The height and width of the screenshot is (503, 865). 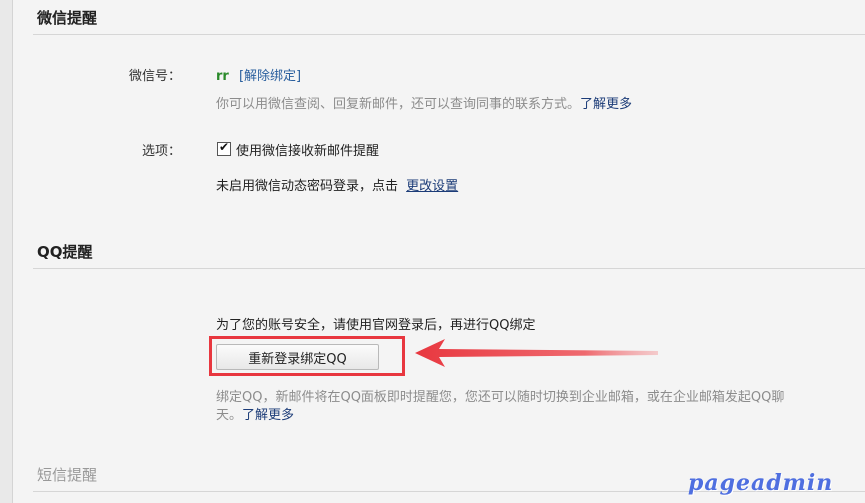 I want to click on wechat-id-row: rr [解除绑定], so click(x=258, y=74).